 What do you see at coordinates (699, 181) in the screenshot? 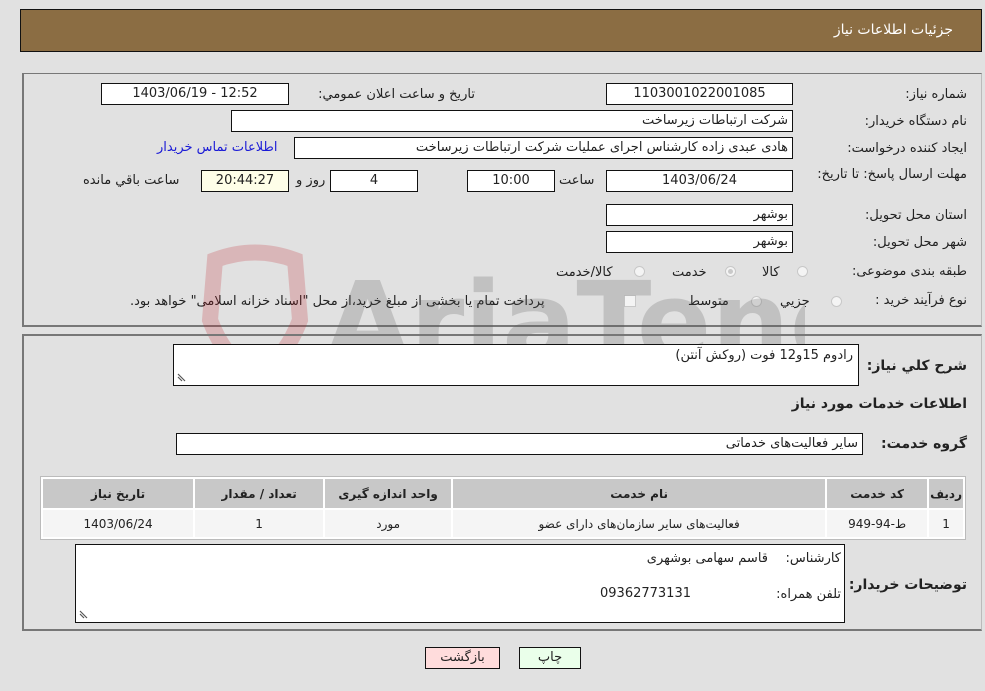
I see `deadline-date-field: 1403/06/24` at bounding box center [699, 181].